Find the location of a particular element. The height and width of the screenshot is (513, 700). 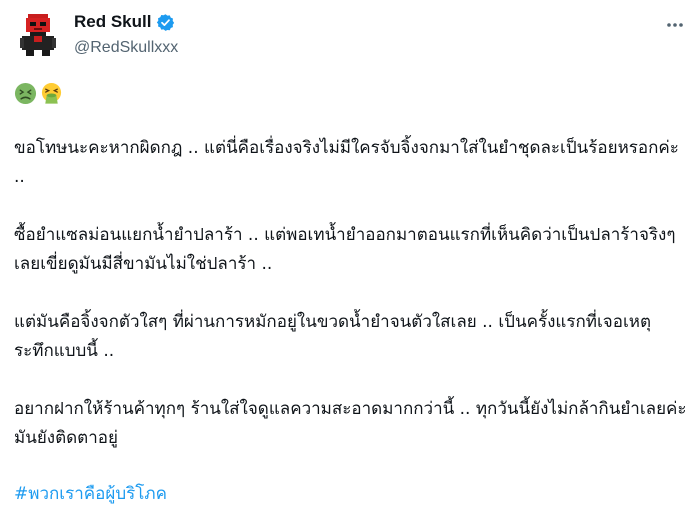

nauseated-face-icon is located at coordinates (25, 93).